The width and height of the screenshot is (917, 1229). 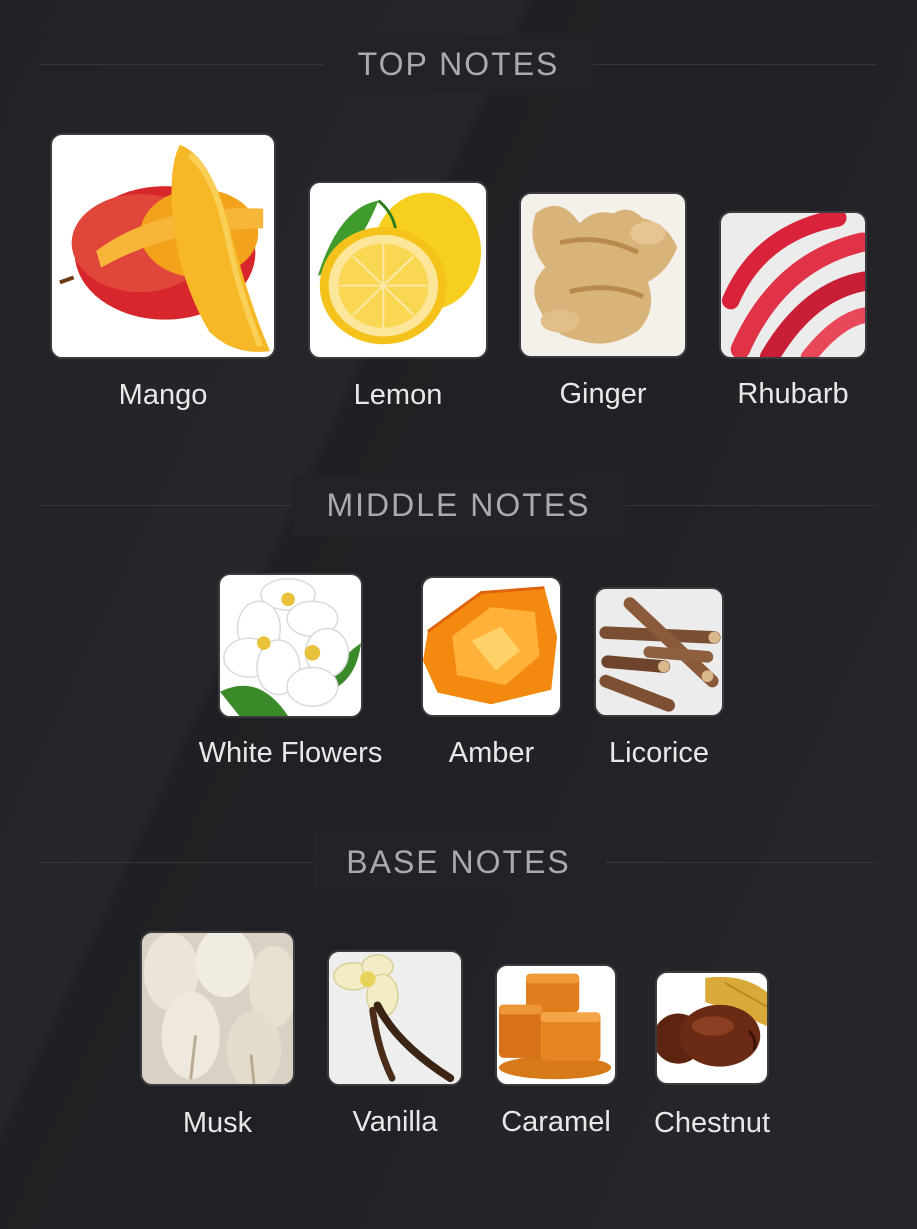 What do you see at coordinates (217, 1008) in the screenshot?
I see `musk-icon` at bounding box center [217, 1008].